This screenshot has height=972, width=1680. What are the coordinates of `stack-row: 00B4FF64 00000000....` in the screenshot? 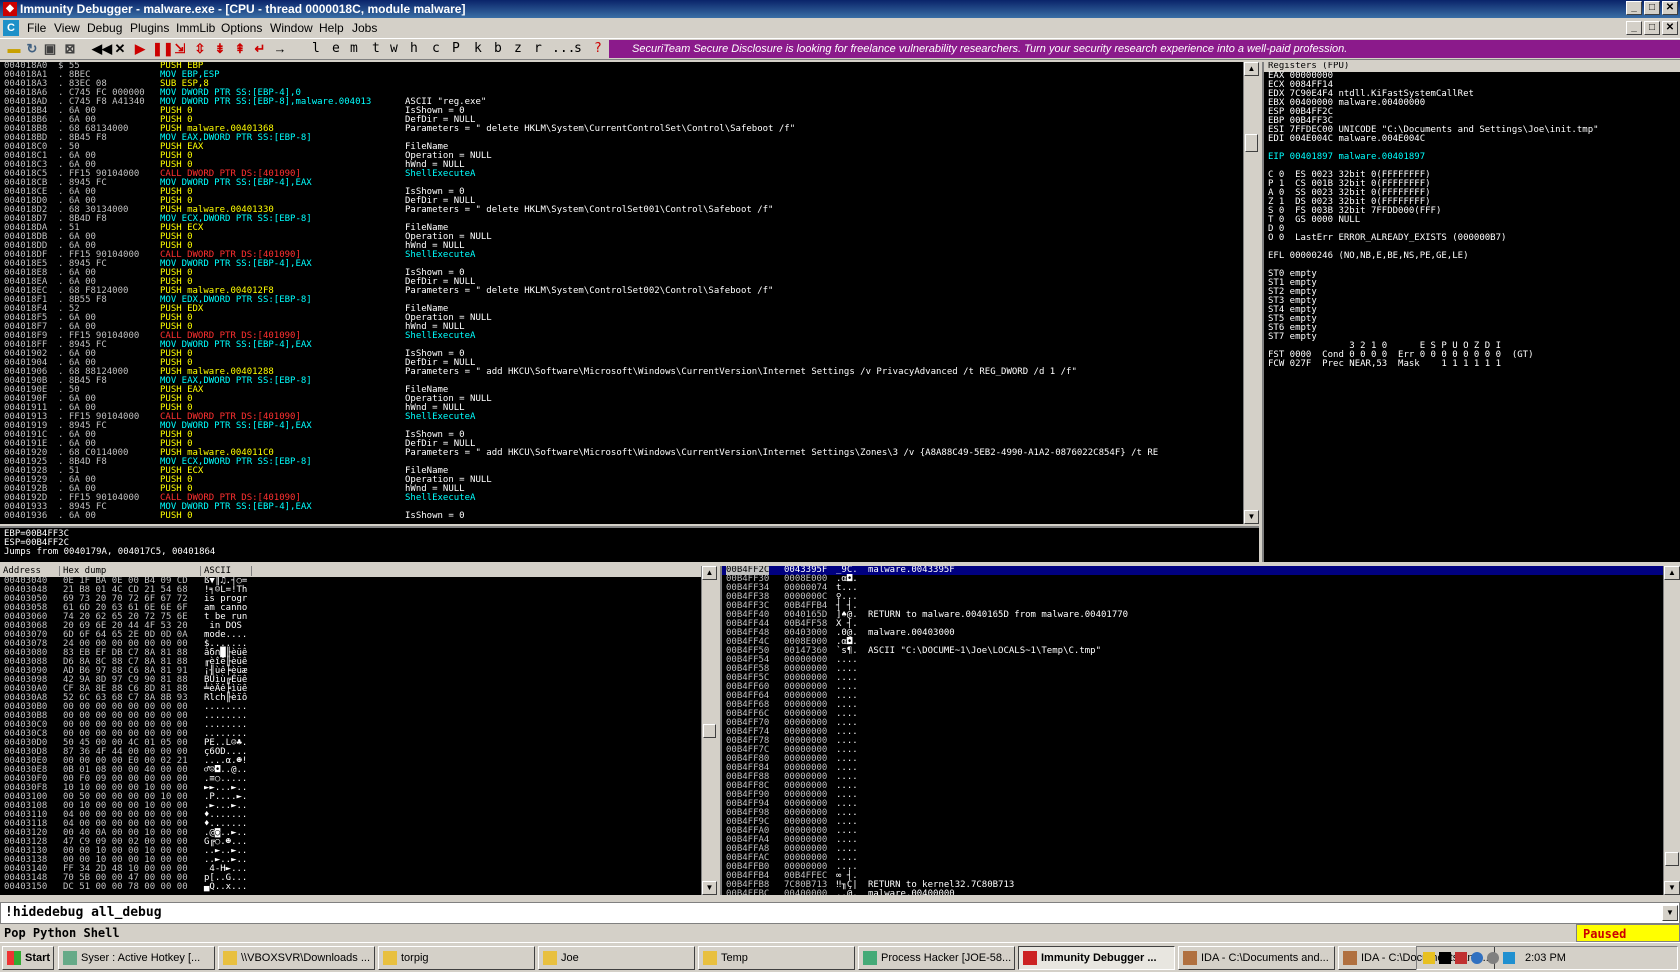 It's located at (1192, 696).